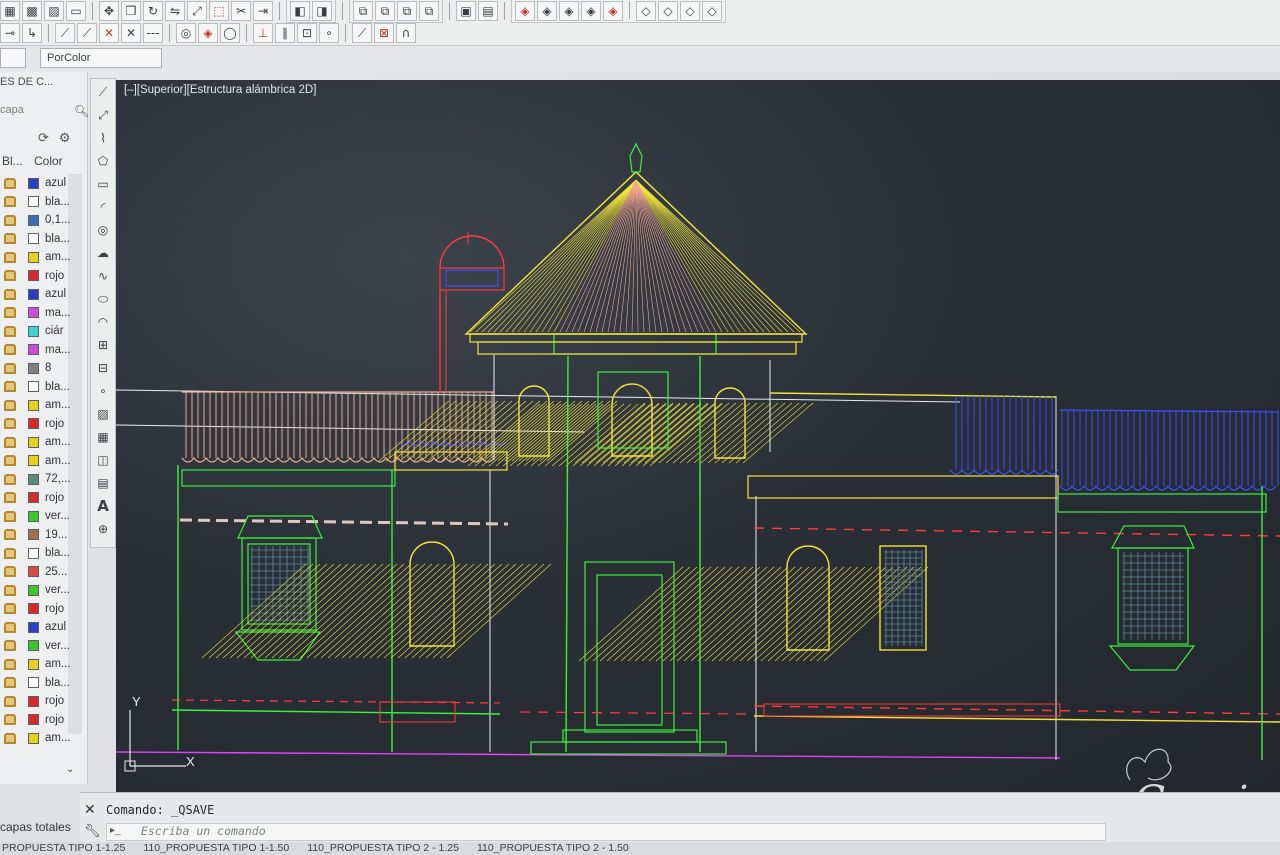 The width and height of the screenshot is (1280, 855). I want to click on snap-from-icon: ↳, so click(32, 33).